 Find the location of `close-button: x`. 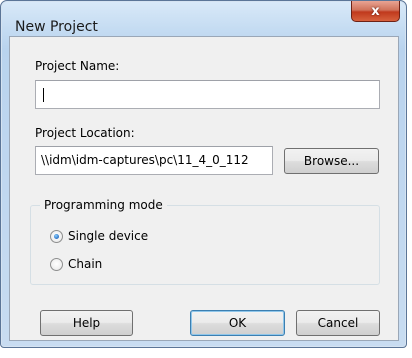

close-button: x is located at coordinates (375, 11).